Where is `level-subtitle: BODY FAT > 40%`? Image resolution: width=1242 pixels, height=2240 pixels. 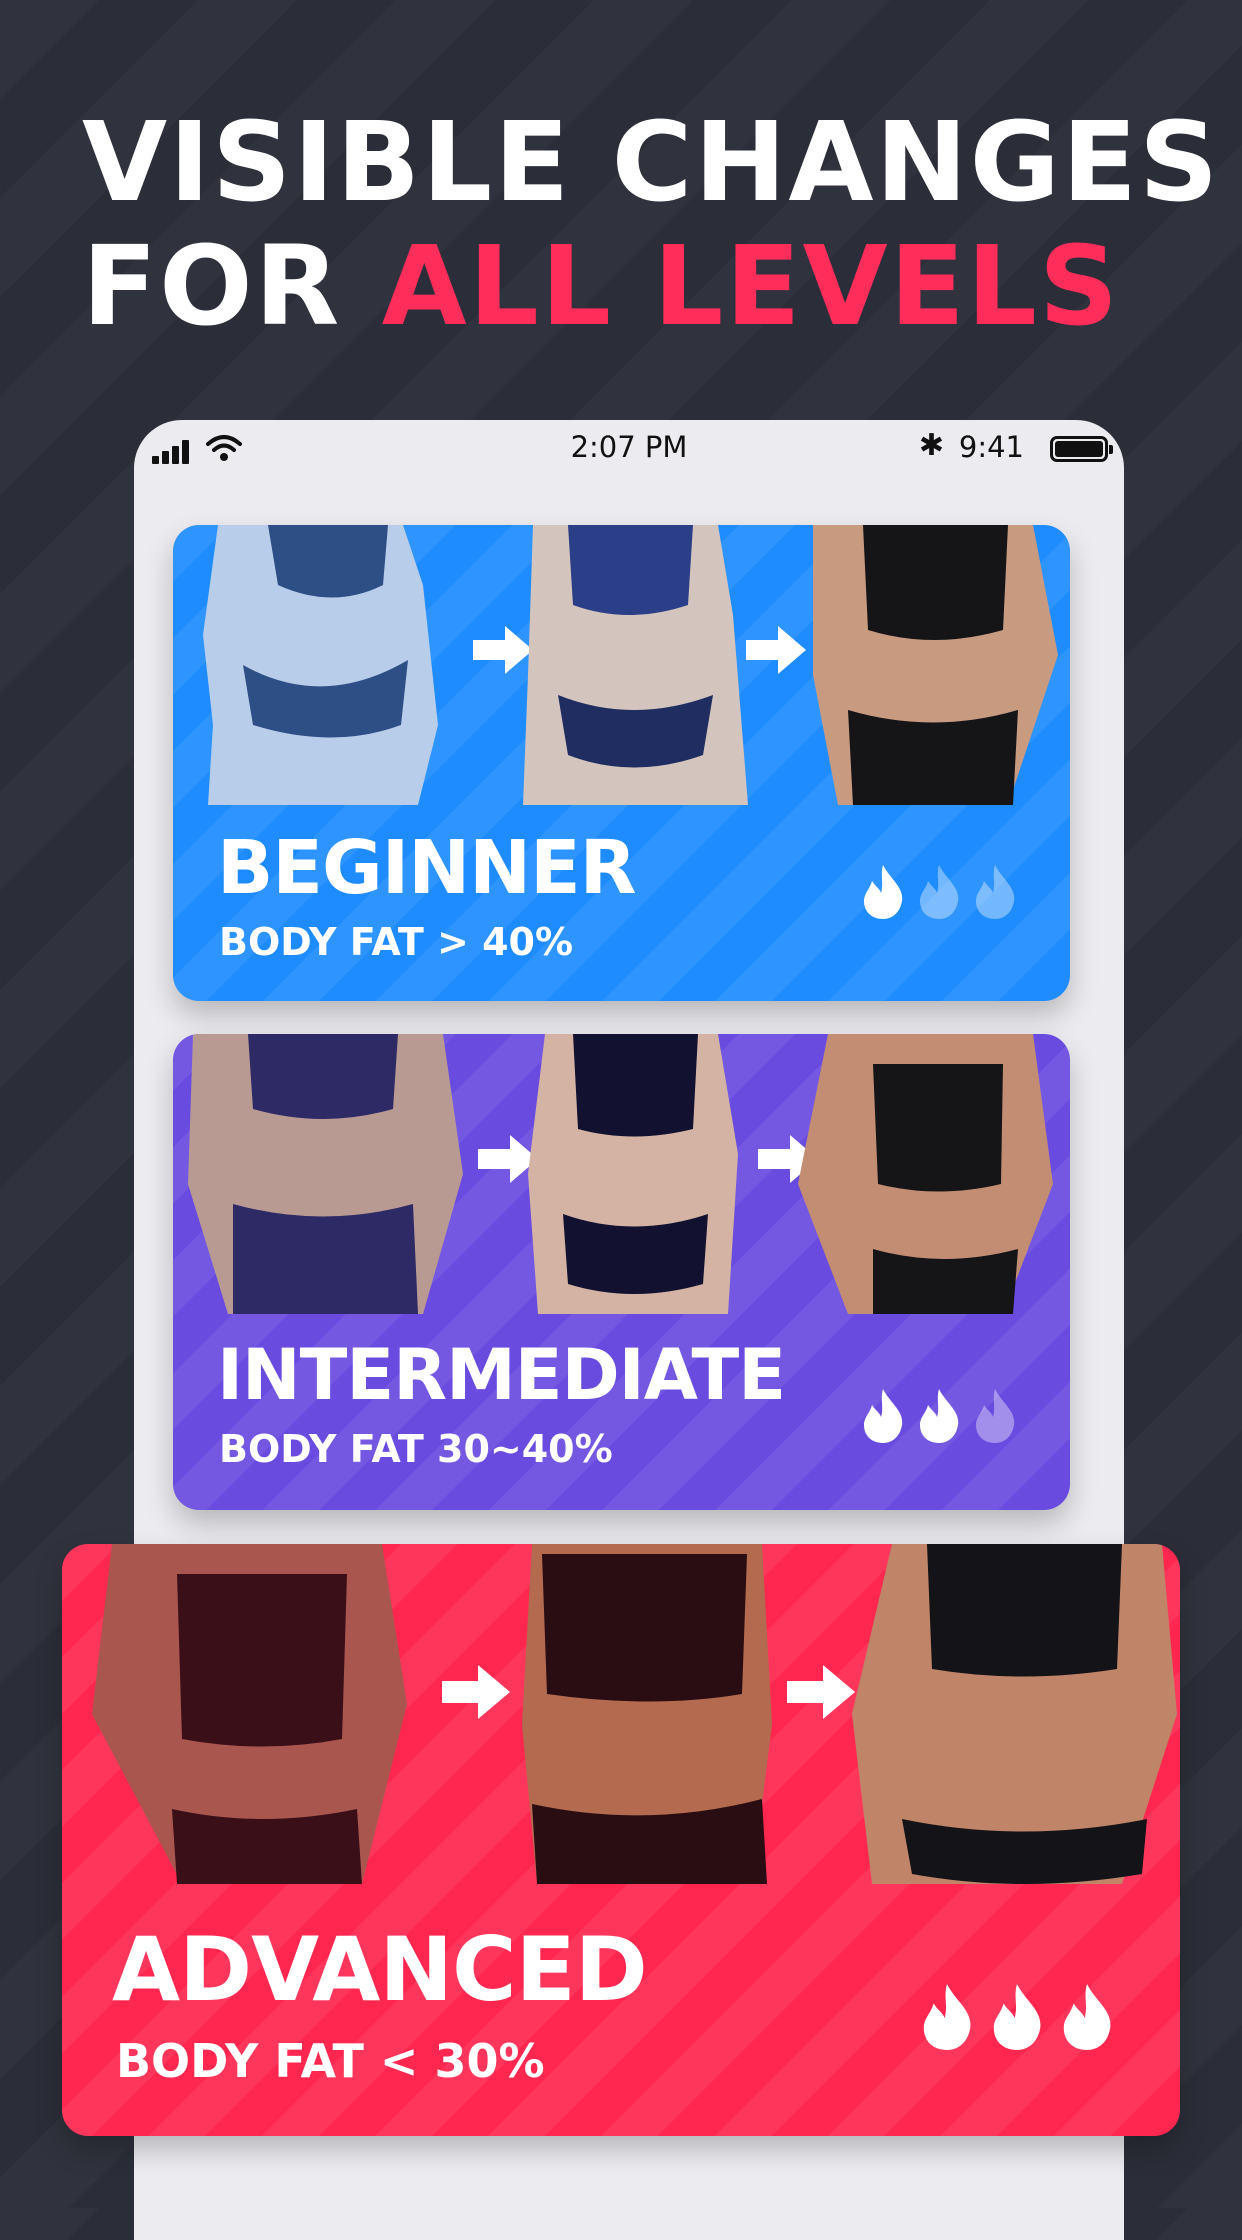 level-subtitle: BODY FAT > 40% is located at coordinates (396, 942).